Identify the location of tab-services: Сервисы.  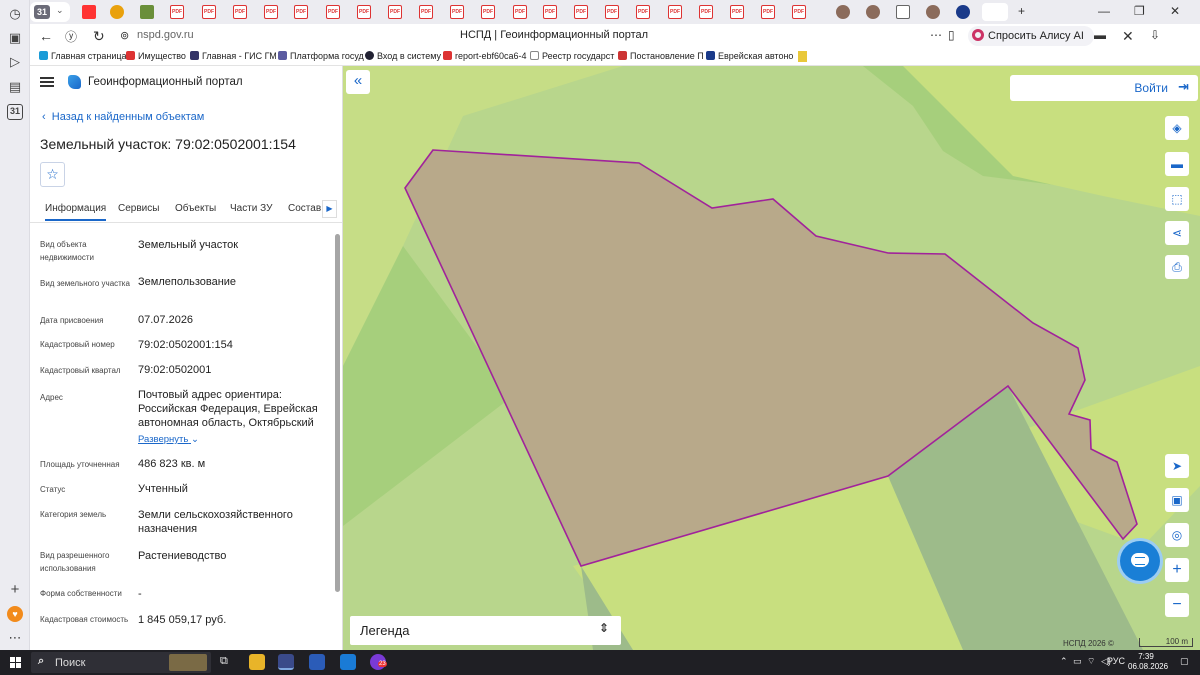
(138, 208).